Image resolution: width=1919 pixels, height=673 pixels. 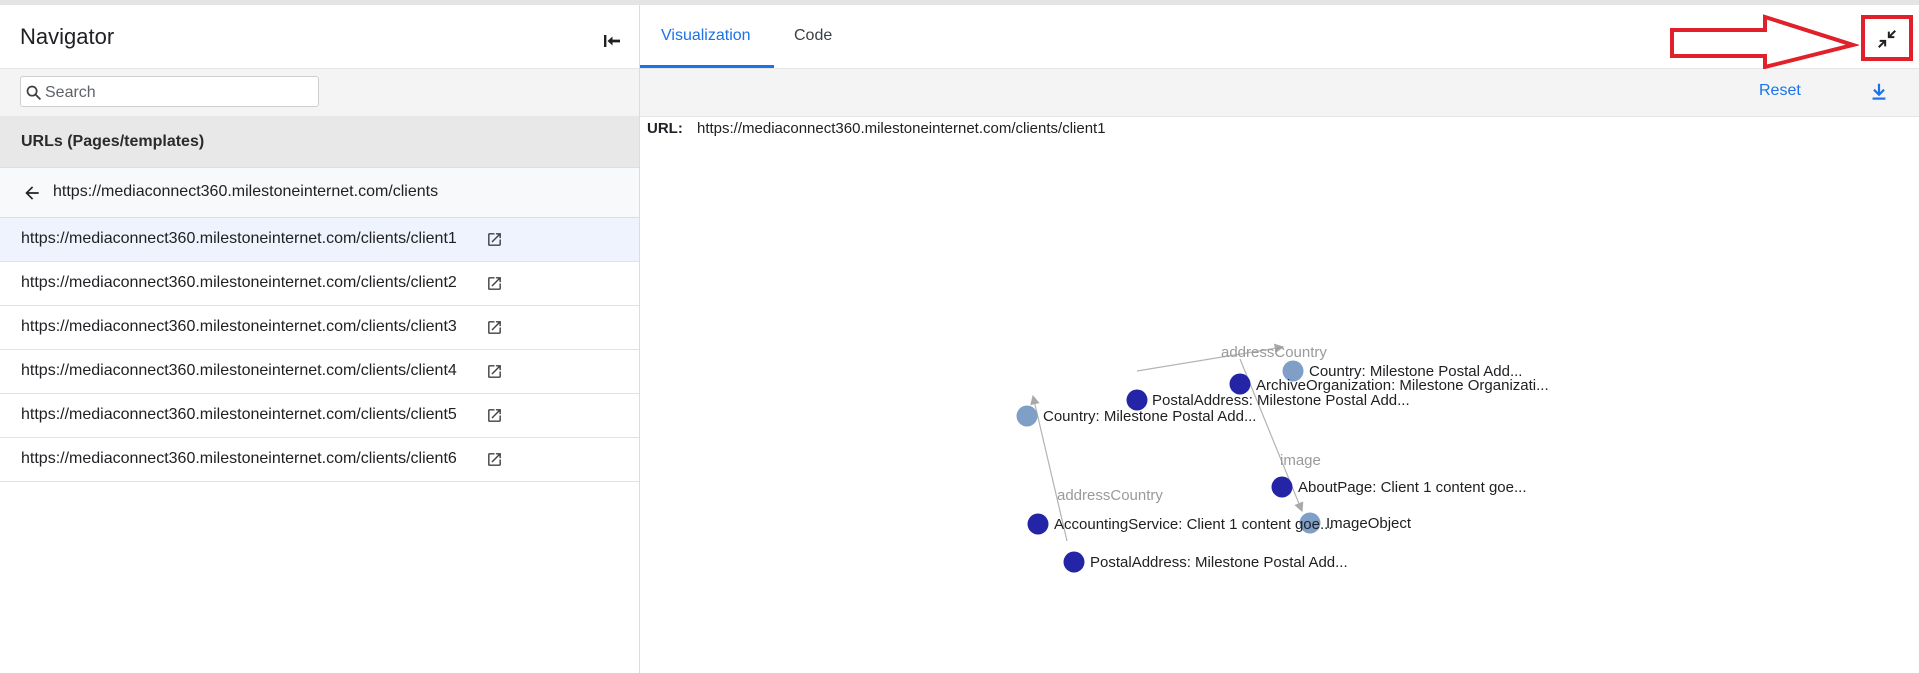 What do you see at coordinates (319, 142) in the screenshot?
I see `urls-section-header: URLs (Pages/templates)` at bounding box center [319, 142].